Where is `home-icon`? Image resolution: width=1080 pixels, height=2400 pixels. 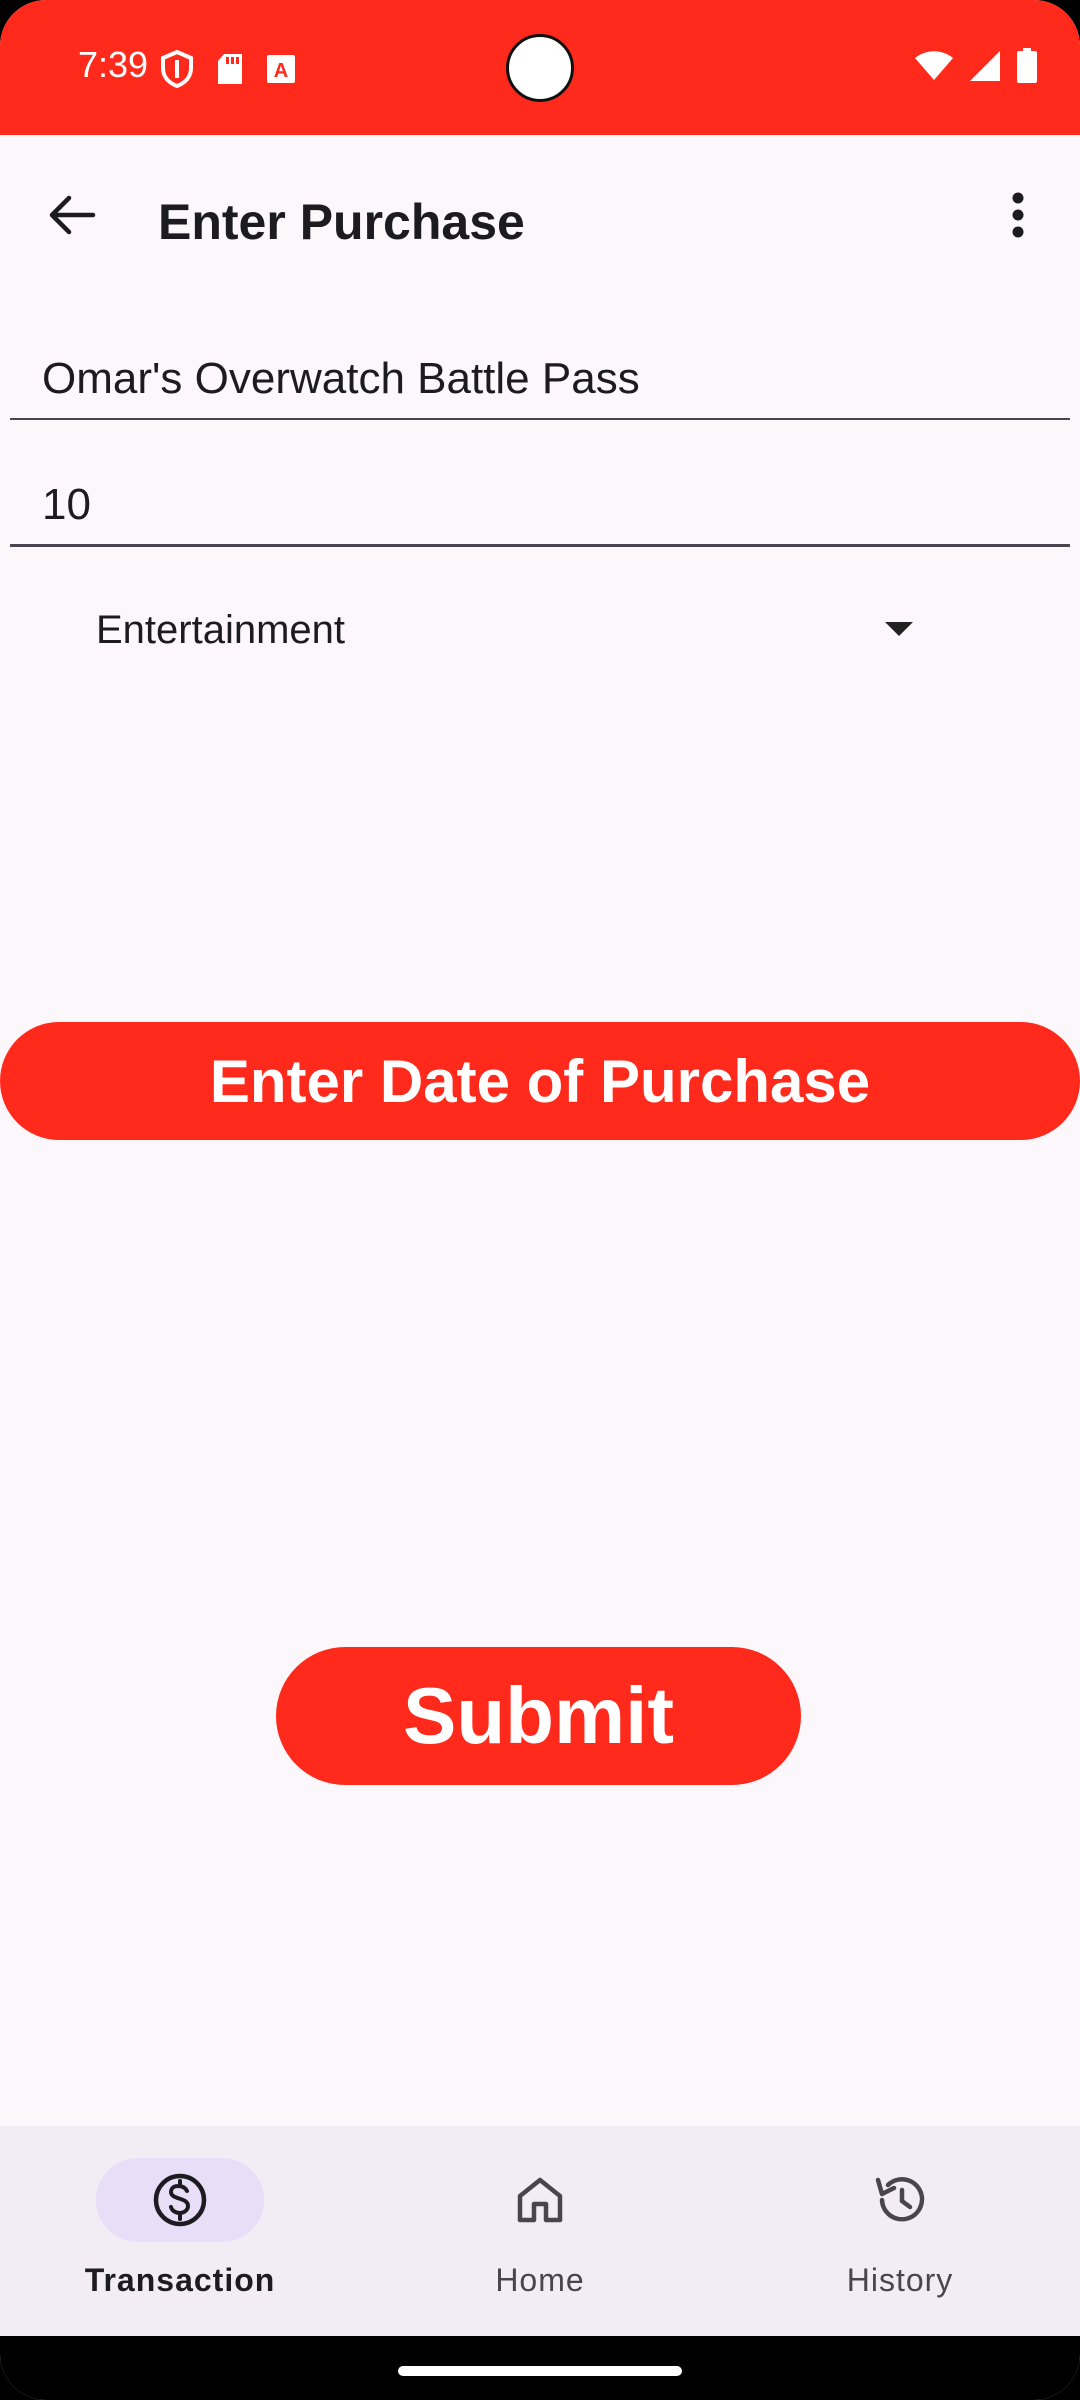
home-icon is located at coordinates (540, 2200).